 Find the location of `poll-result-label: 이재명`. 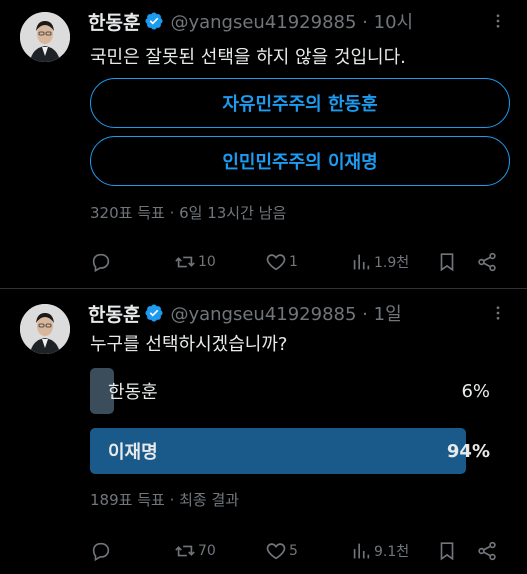

poll-result-label: 이재명 is located at coordinates (133, 452).